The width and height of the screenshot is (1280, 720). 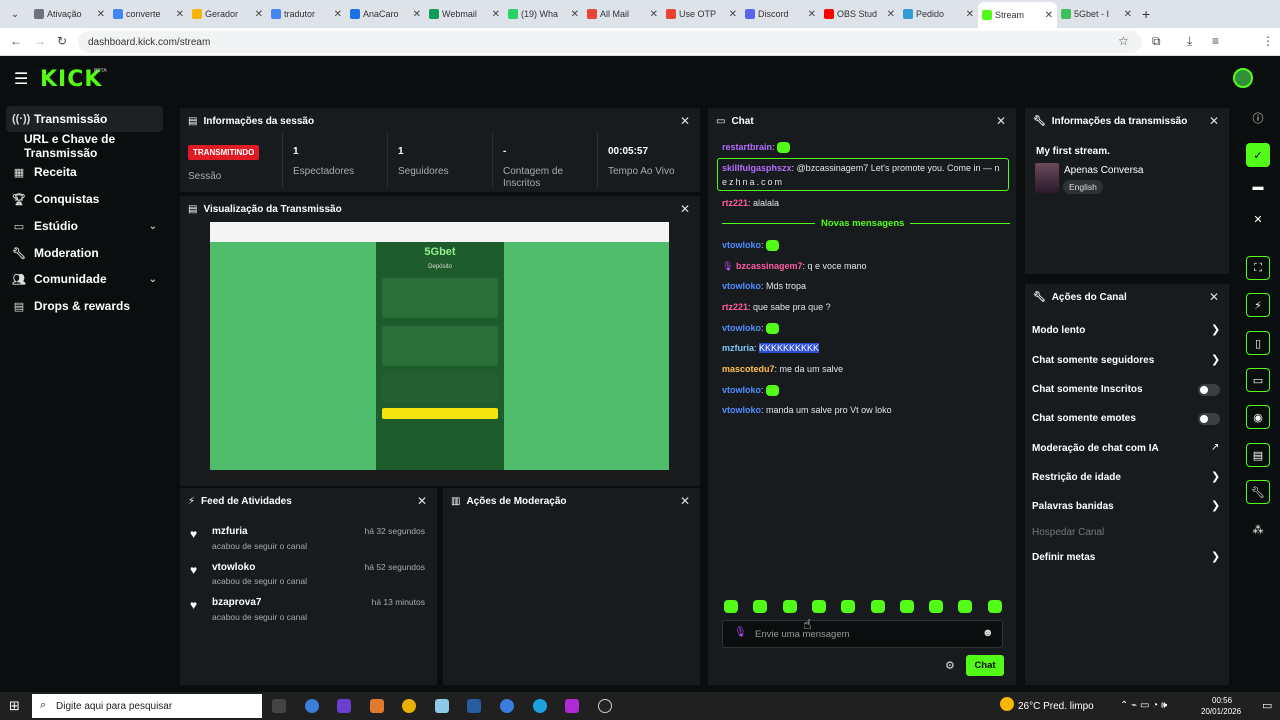 What do you see at coordinates (1063, 557) in the screenshot?
I see `action-set-goals: Definir metas` at bounding box center [1063, 557].